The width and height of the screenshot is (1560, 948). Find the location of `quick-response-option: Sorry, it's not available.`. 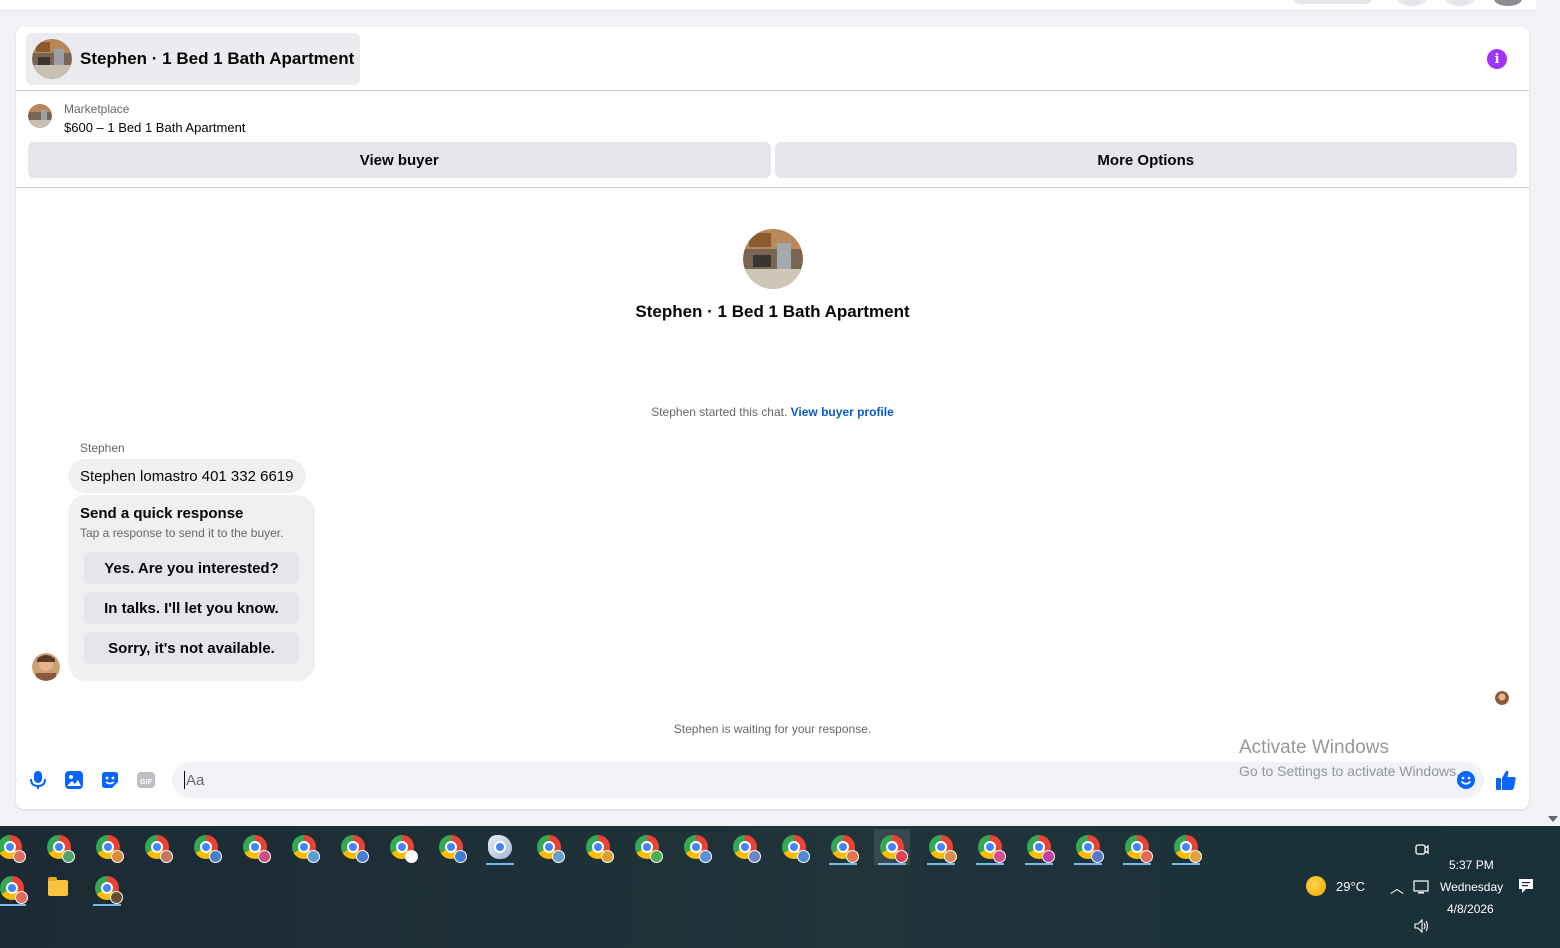

quick-response-option: Sorry, it's not available. is located at coordinates (191, 648).